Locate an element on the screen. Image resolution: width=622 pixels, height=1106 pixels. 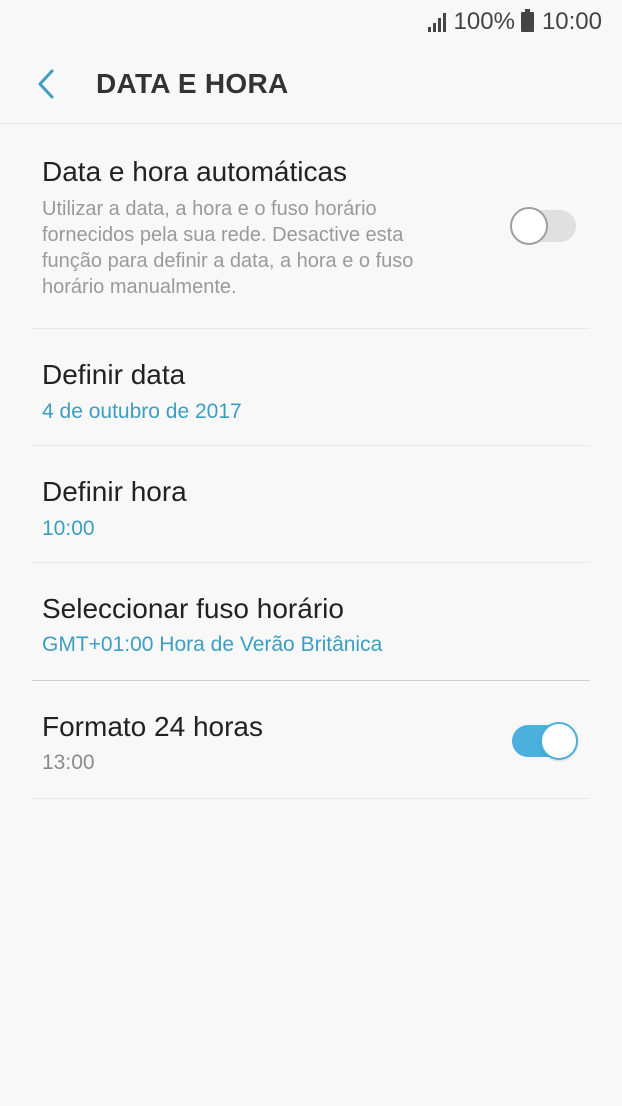
set-time-title: Definir hora is located at coordinates (114, 491).